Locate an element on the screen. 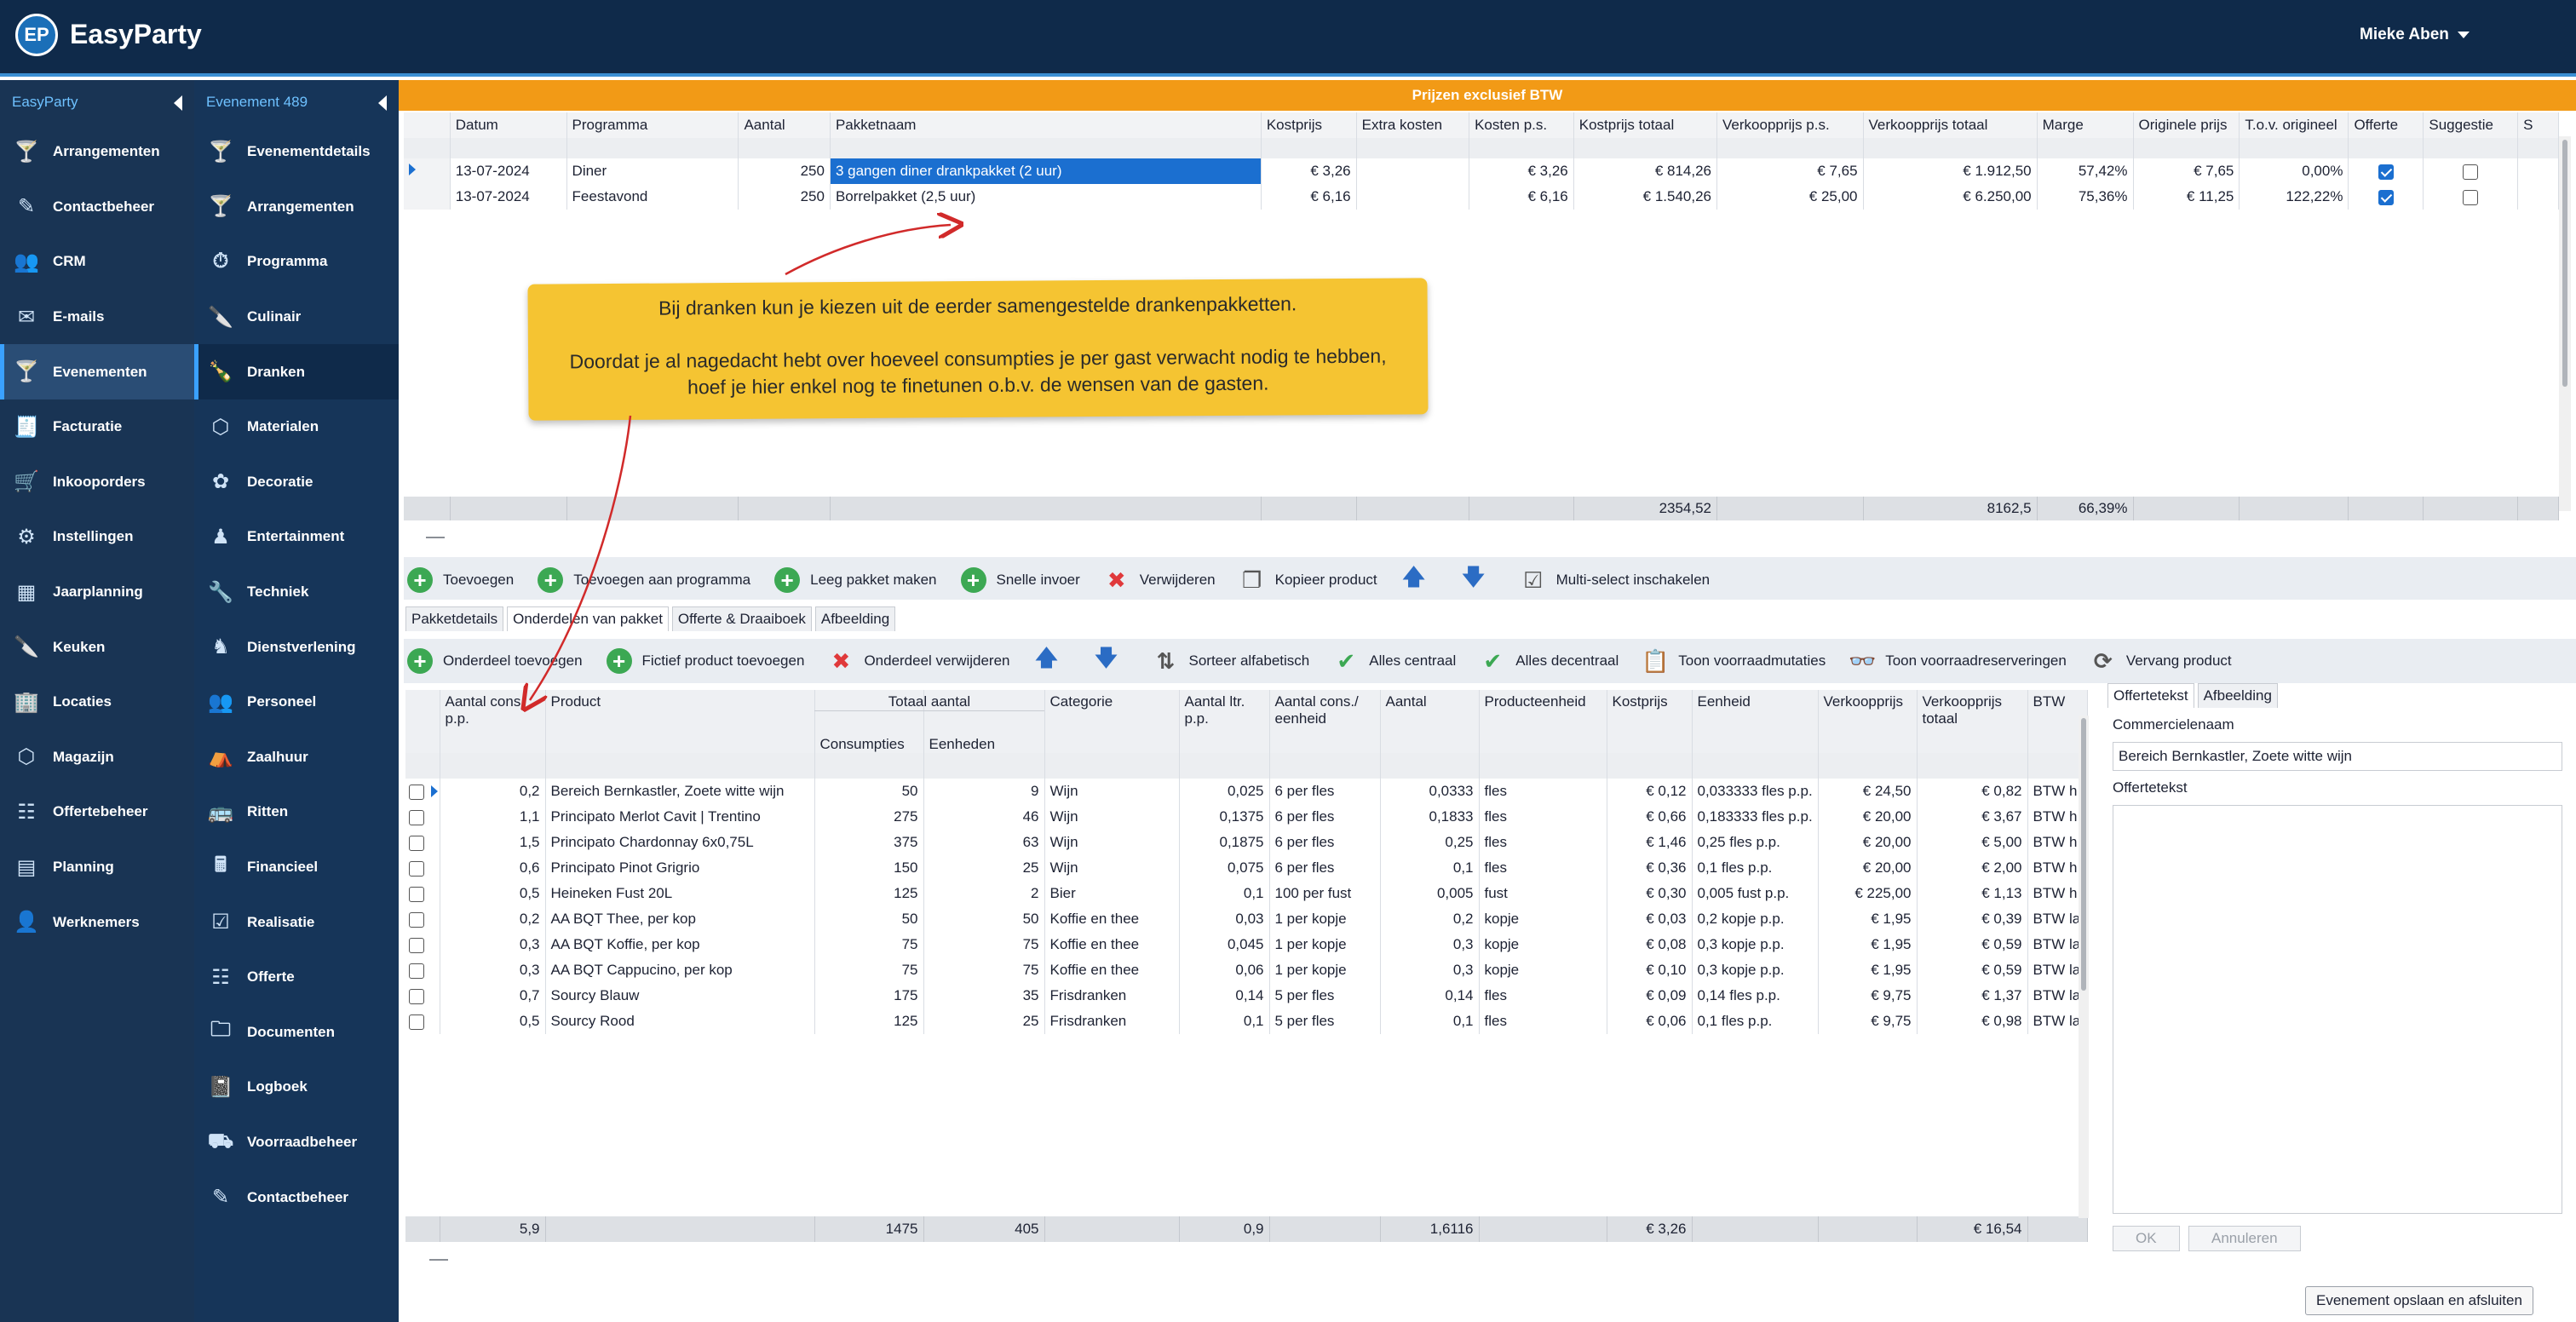  arrow-to-package is located at coordinates (868, 250).